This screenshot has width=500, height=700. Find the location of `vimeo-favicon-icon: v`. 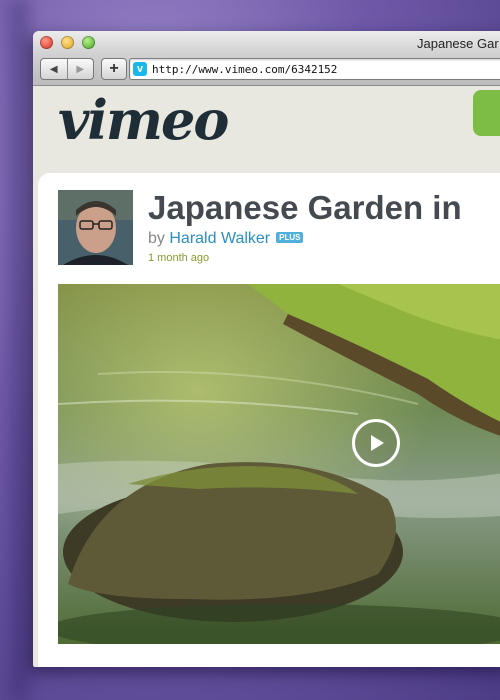

vimeo-favicon-icon: v is located at coordinates (140, 69).